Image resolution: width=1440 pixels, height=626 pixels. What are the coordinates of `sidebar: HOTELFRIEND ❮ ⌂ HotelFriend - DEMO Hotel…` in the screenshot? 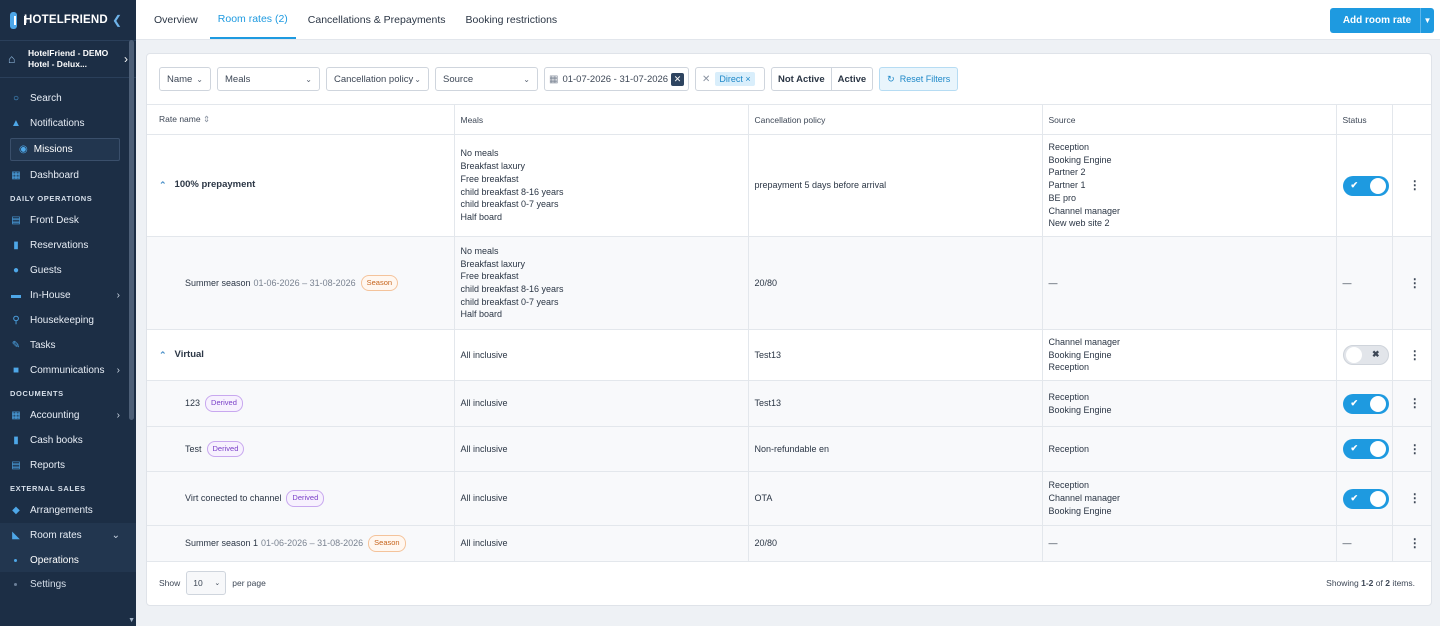 It's located at (68, 313).